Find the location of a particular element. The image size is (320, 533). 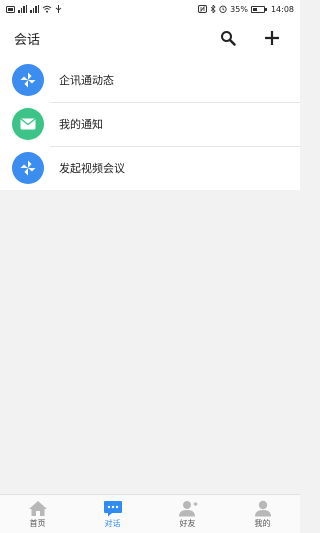

battery-percent: 35% is located at coordinates (239, 9).